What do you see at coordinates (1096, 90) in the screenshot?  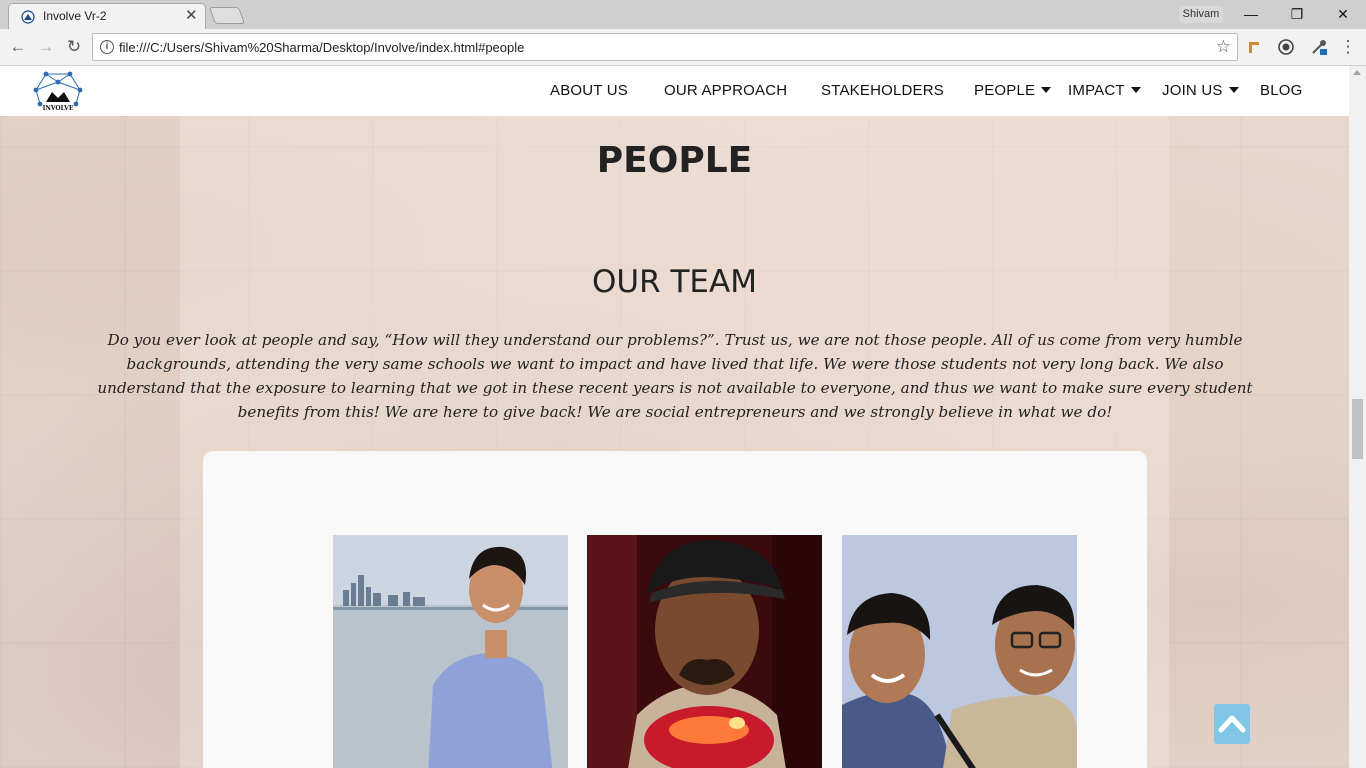 I see `nav-impact-label: IMPACT` at bounding box center [1096, 90].